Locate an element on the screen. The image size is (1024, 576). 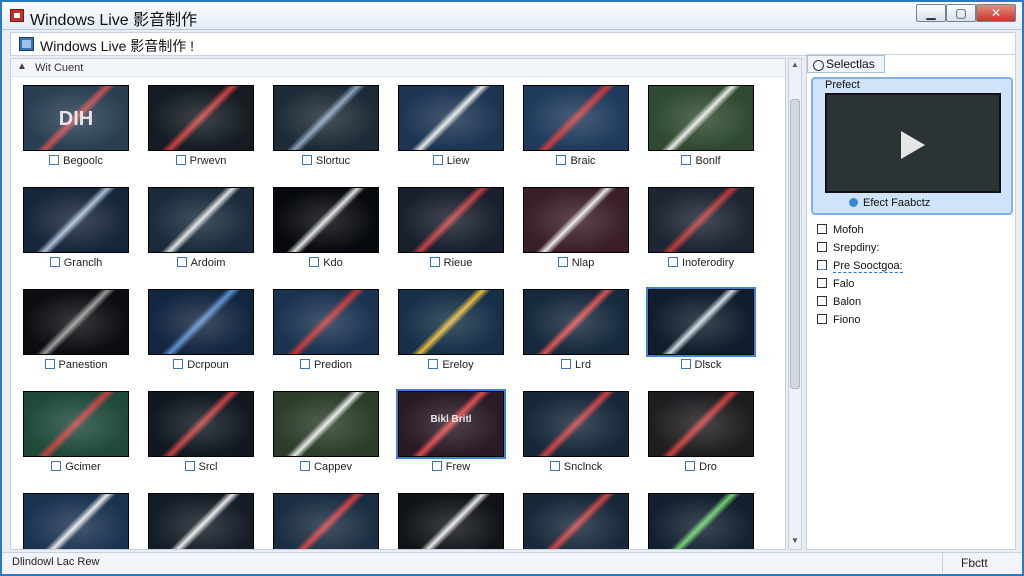
window-title: Windows Live 影音制作 is located at coordinates (114, 20).